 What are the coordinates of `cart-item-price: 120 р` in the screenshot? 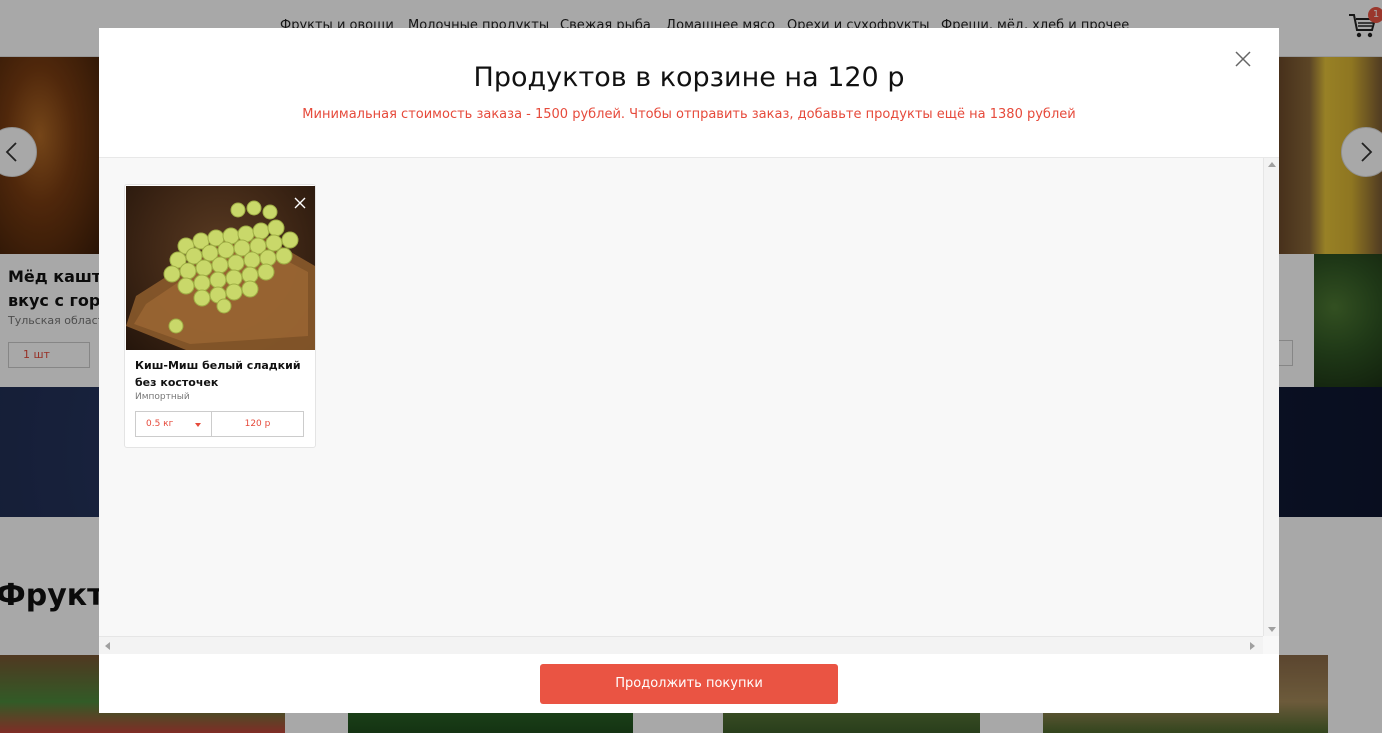 It's located at (257, 424).